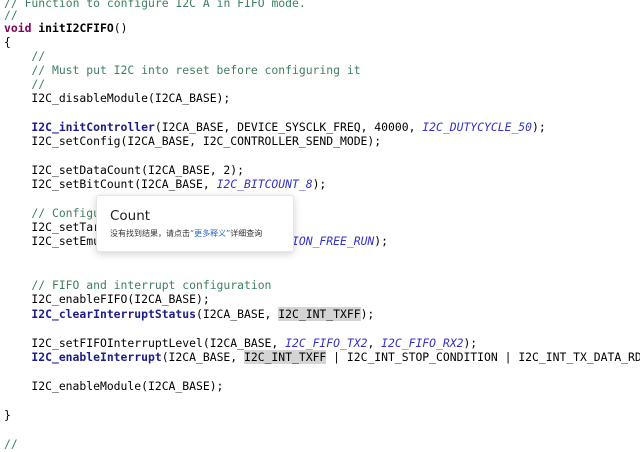  What do you see at coordinates (120, 28) in the screenshot?
I see `code-token: ()` at bounding box center [120, 28].